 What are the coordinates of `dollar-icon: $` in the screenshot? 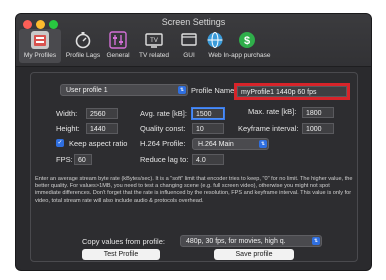 It's located at (247, 40).